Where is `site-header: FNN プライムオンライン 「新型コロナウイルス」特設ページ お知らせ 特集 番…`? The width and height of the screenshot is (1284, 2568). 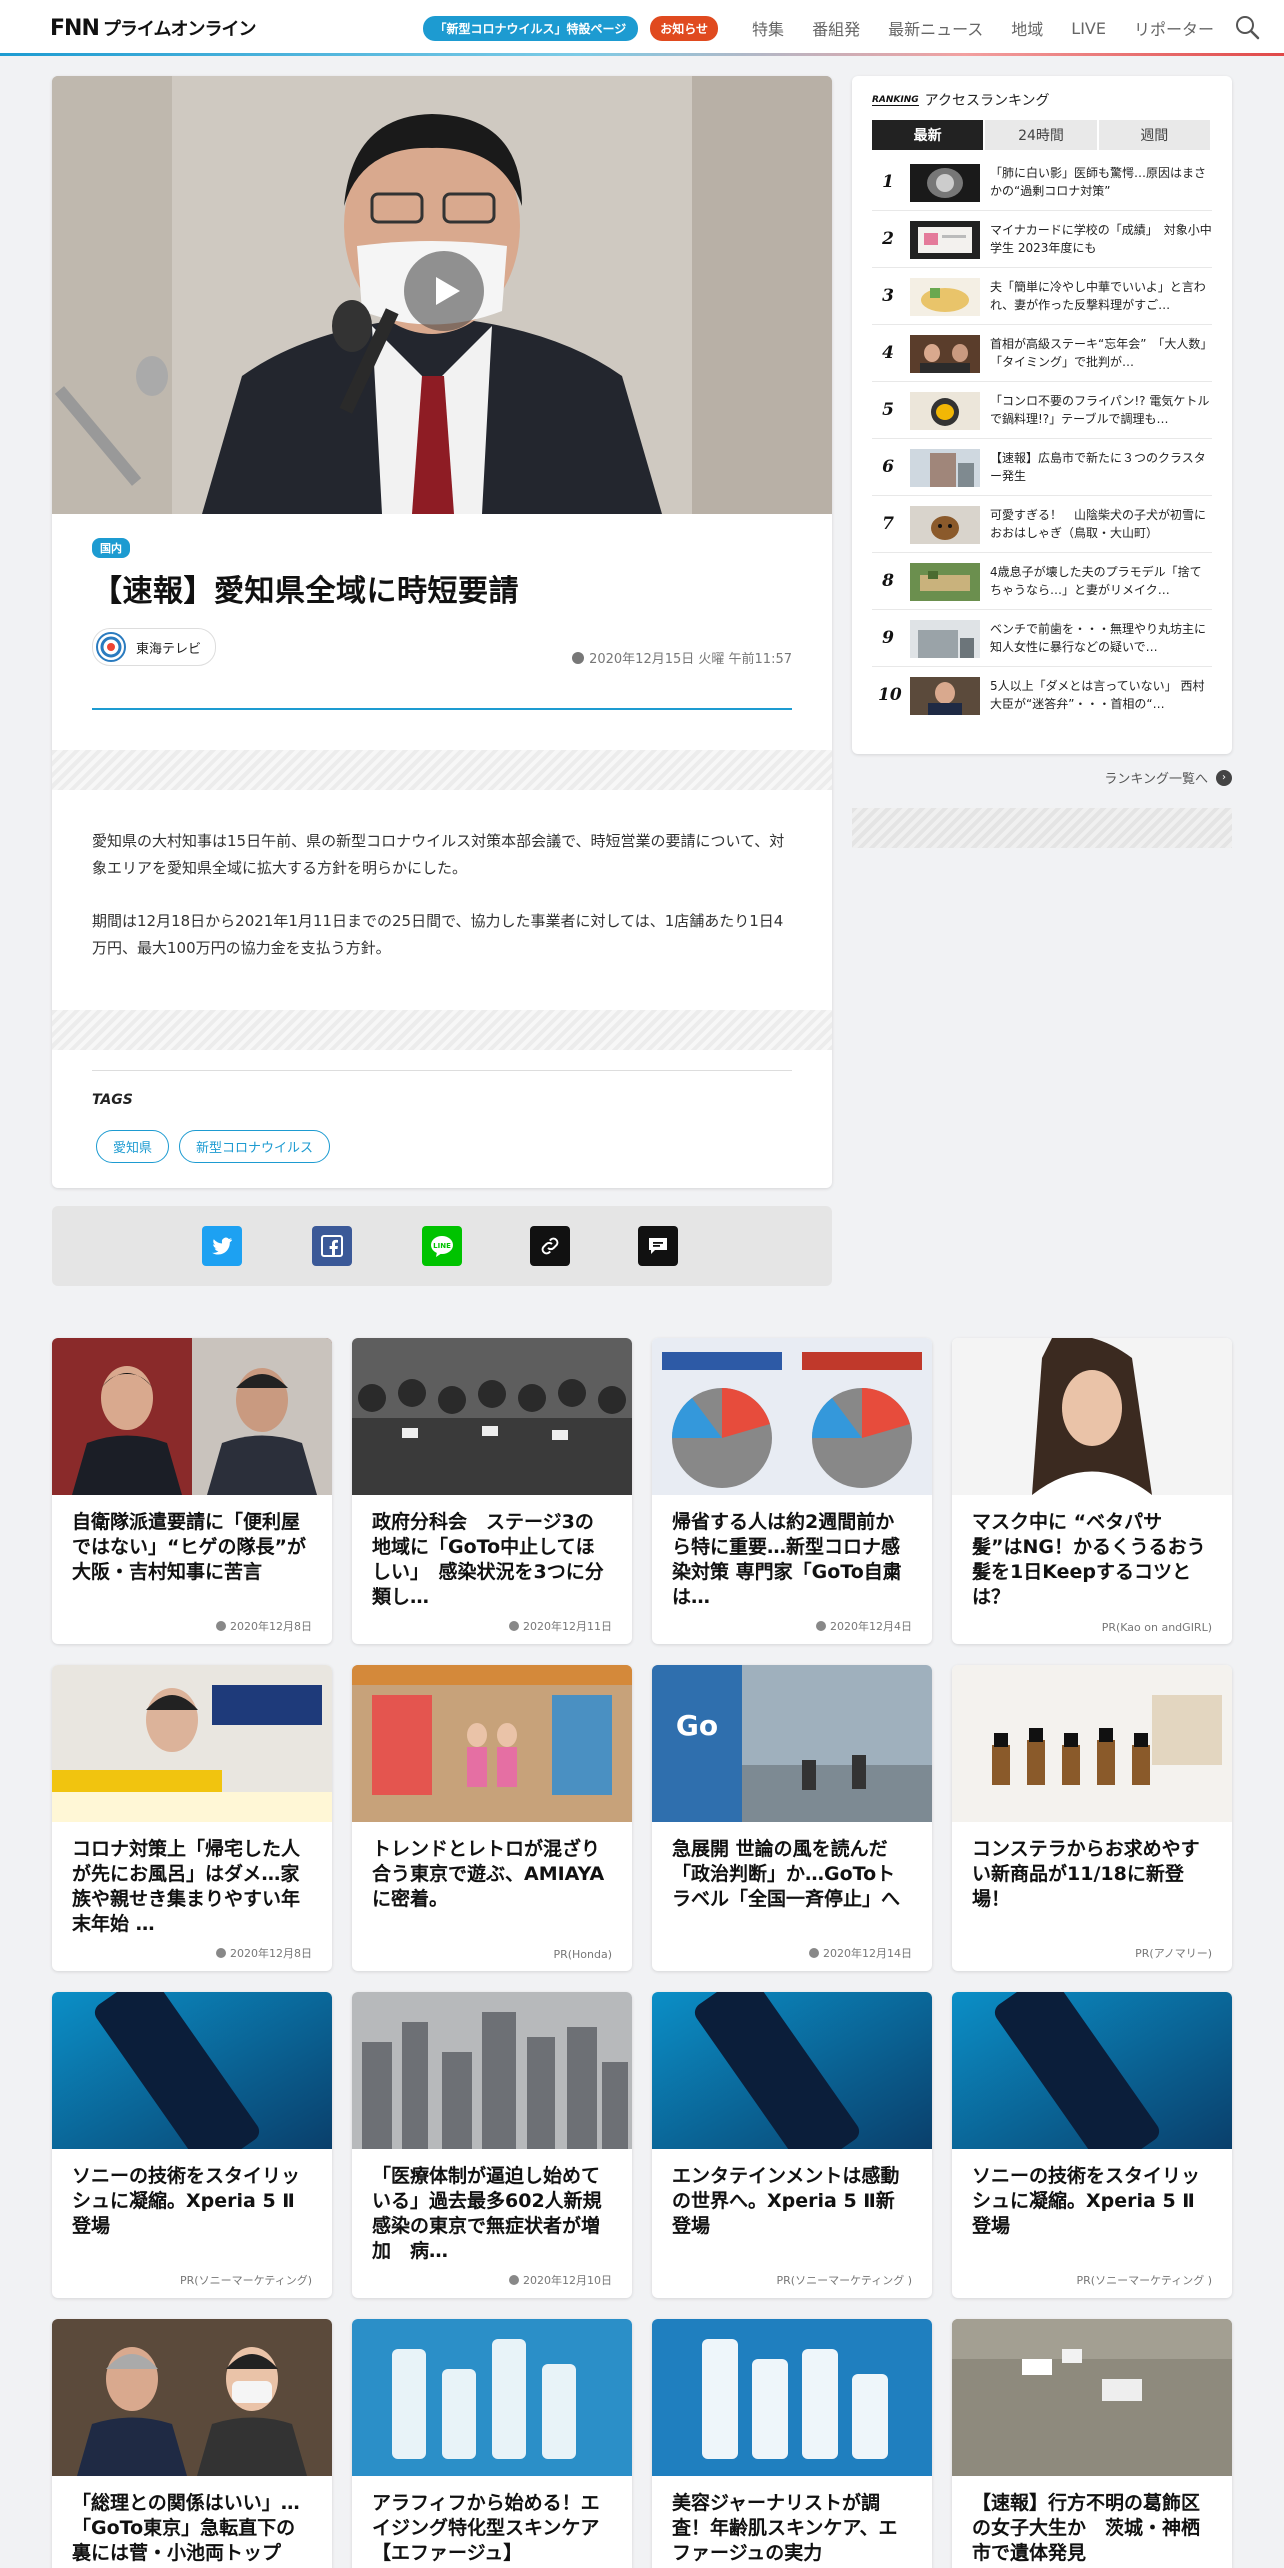 site-header: FNN プライムオンライン 「新型コロナウイルス」特設ページ お知らせ 特集 番… is located at coordinates (642, 28).